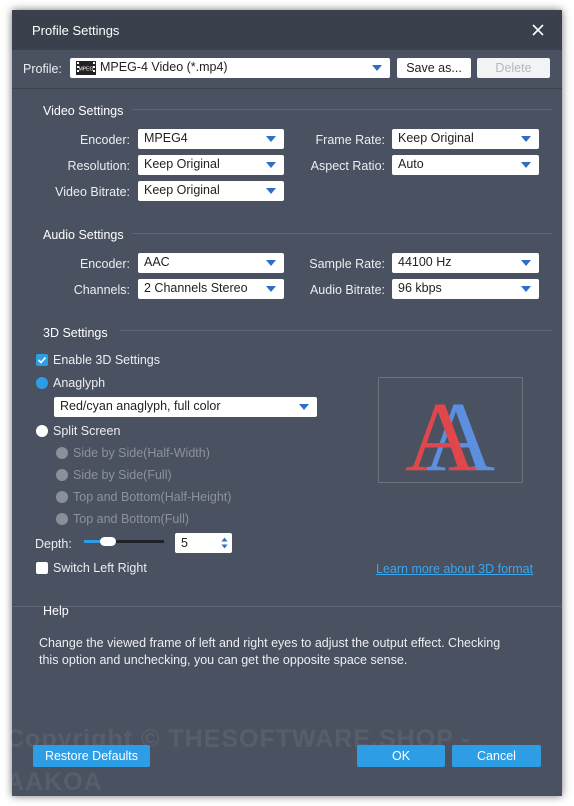  What do you see at coordinates (157, 262) in the screenshot?
I see `audio-encoder-value: AAC` at bounding box center [157, 262].